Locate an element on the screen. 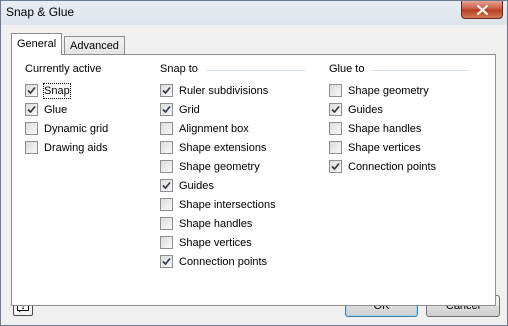  glue-shape-geometry-row: Shape geometry is located at coordinates (399, 91).